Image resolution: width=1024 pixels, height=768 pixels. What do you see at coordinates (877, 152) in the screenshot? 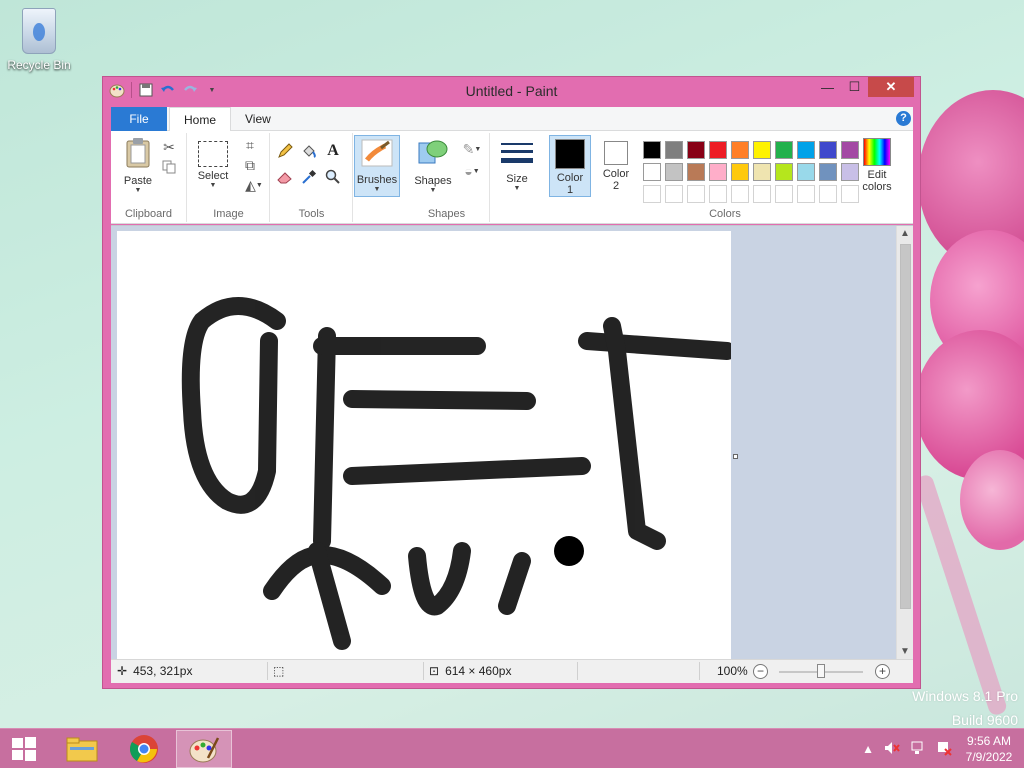
I see `edit-colors-icon` at bounding box center [877, 152].